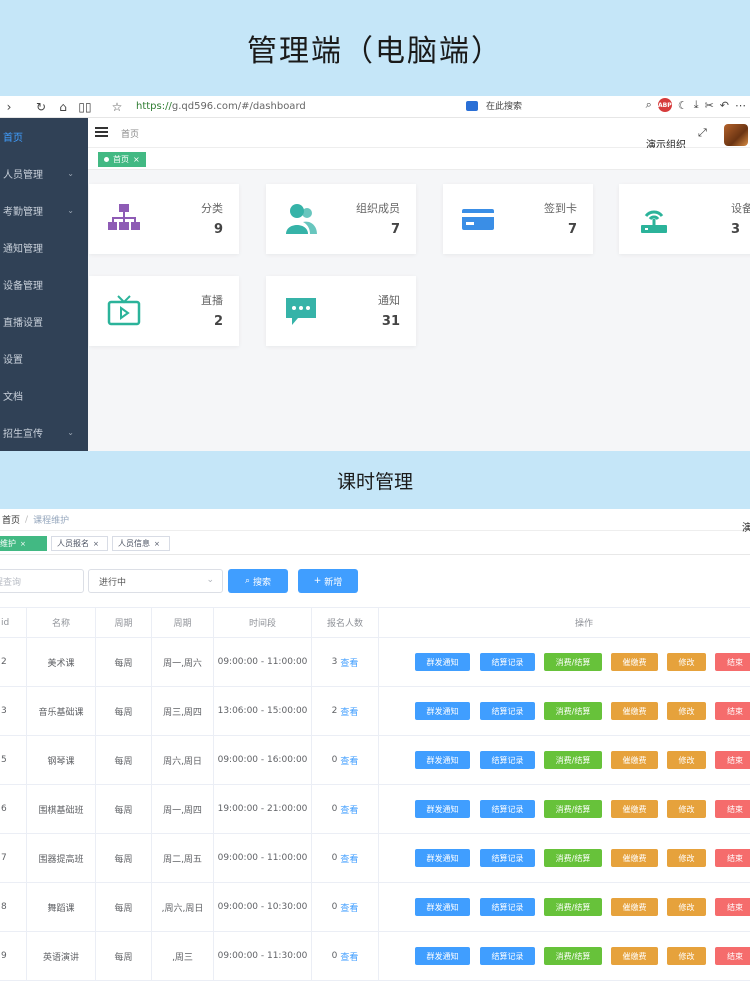 The width and height of the screenshot is (750, 984). I want to click on sidebar-item-live: 直播设置, so click(44, 321).